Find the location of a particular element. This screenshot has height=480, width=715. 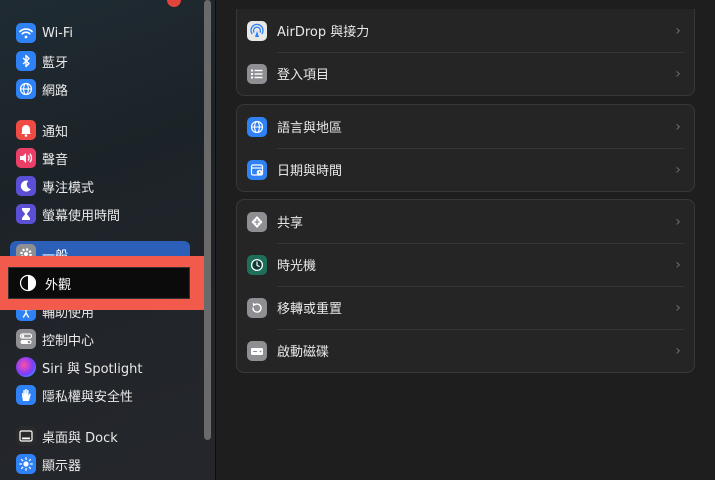

row-label: 移轉或重置 is located at coordinates (310, 309).